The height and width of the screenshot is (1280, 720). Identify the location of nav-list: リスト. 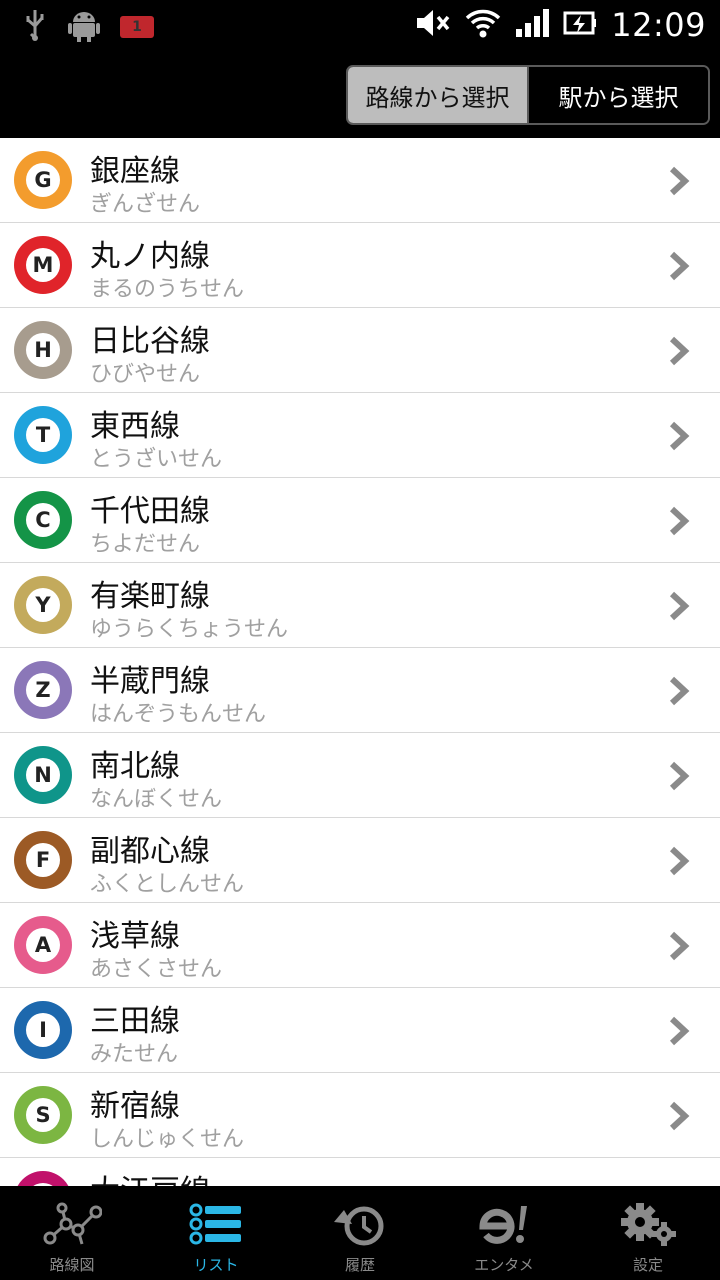
(216, 1233).